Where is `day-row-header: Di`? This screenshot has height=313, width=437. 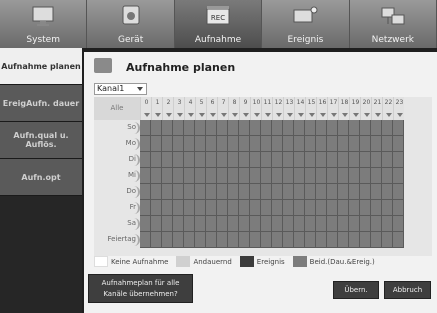 day-row-header: Di is located at coordinates (117, 160).